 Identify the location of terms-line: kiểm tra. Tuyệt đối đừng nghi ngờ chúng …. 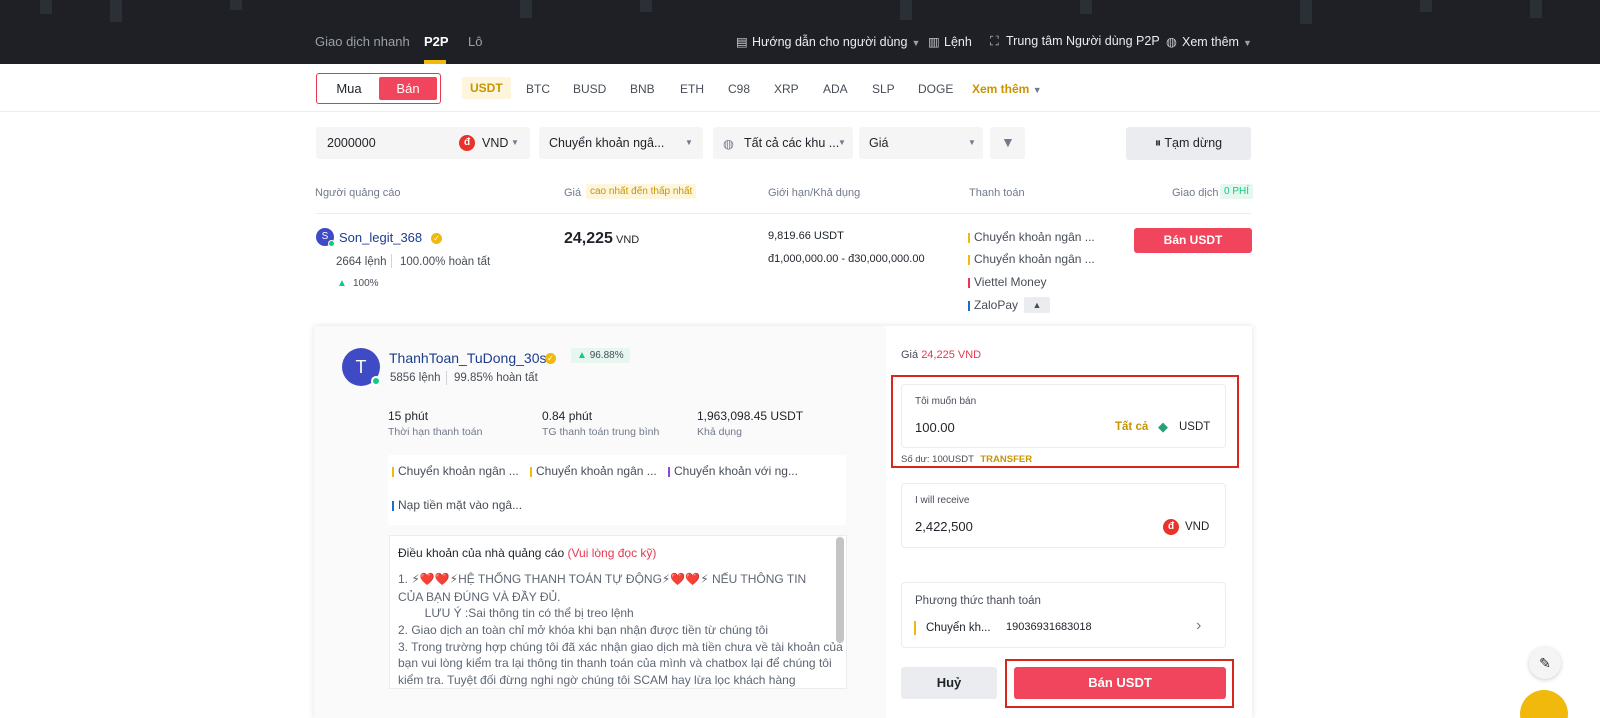
(597, 680).